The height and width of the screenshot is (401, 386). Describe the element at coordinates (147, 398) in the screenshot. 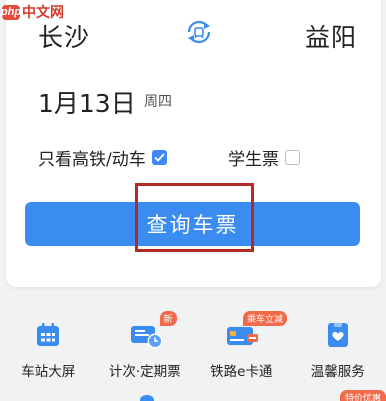

I see `next-row-icon` at that location.